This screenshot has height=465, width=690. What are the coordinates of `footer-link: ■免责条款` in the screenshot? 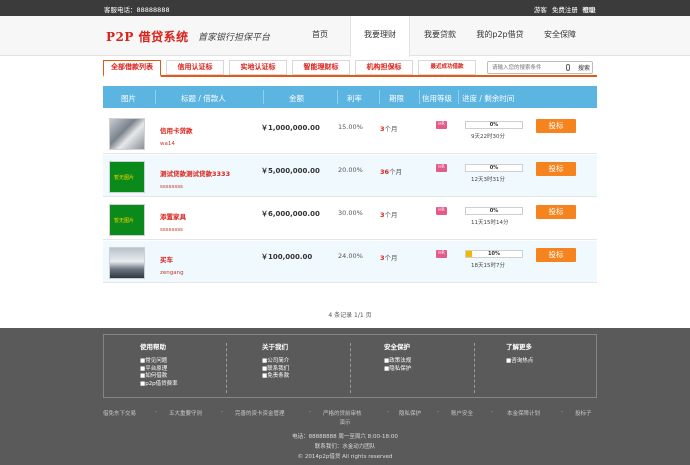 It's located at (275, 377).